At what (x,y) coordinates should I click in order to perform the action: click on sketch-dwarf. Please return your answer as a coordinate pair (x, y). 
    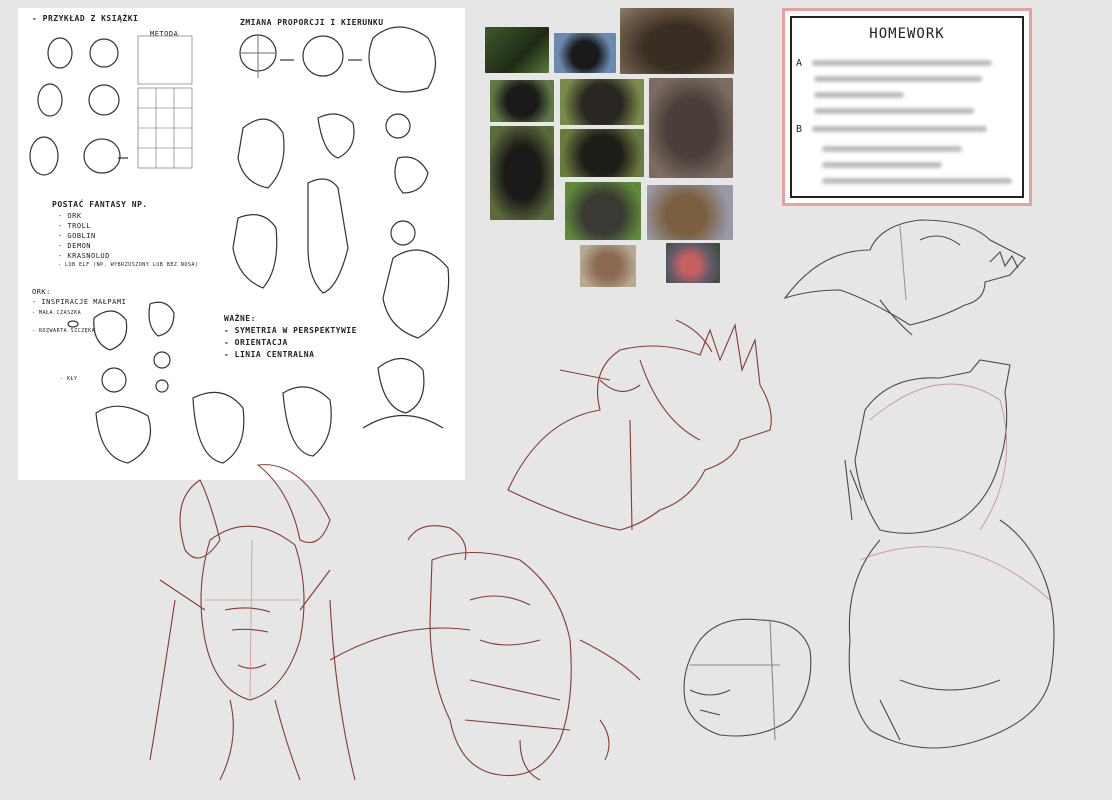
    Looking at the image, I should click on (485, 653).